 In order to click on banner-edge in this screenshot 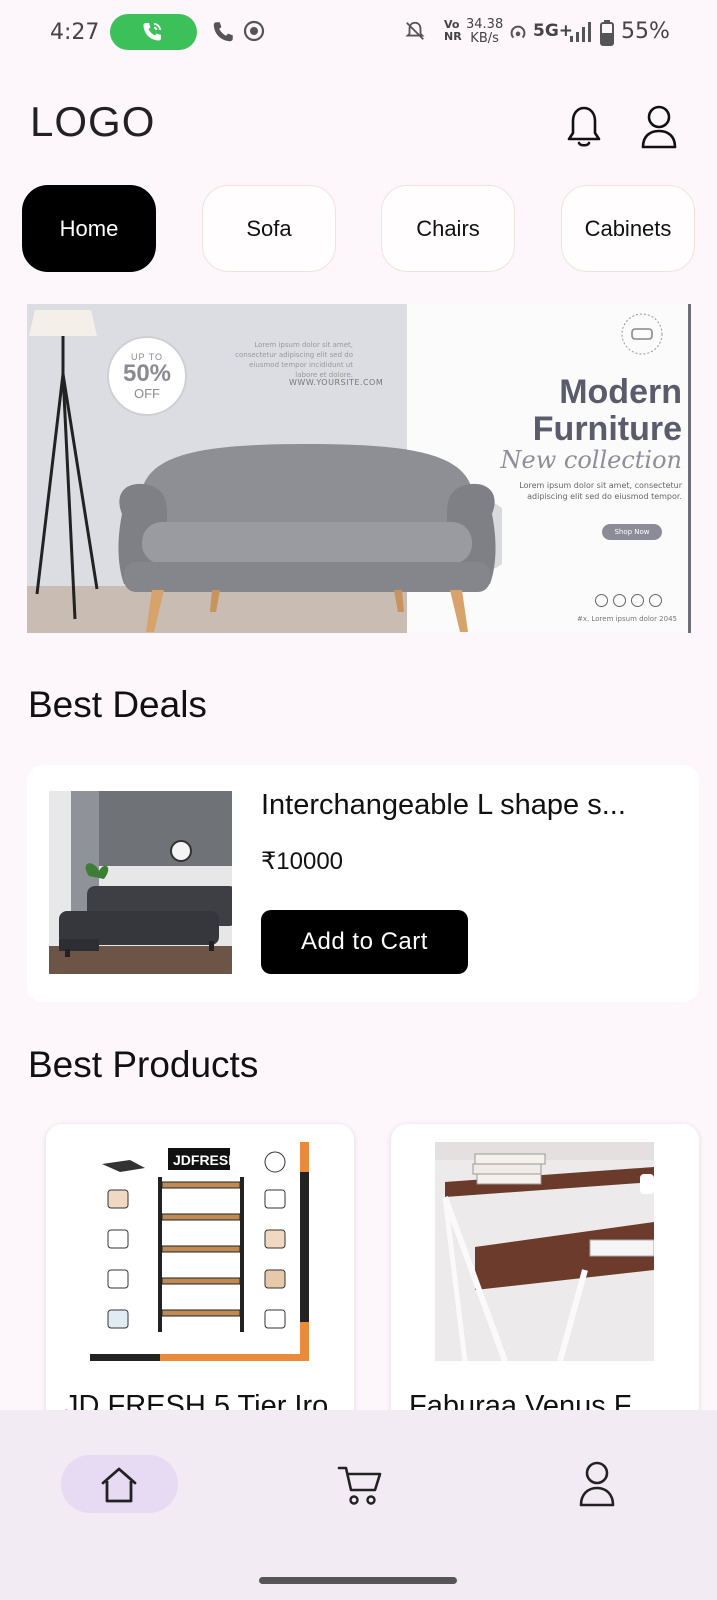, I will do `click(689, 468)`.